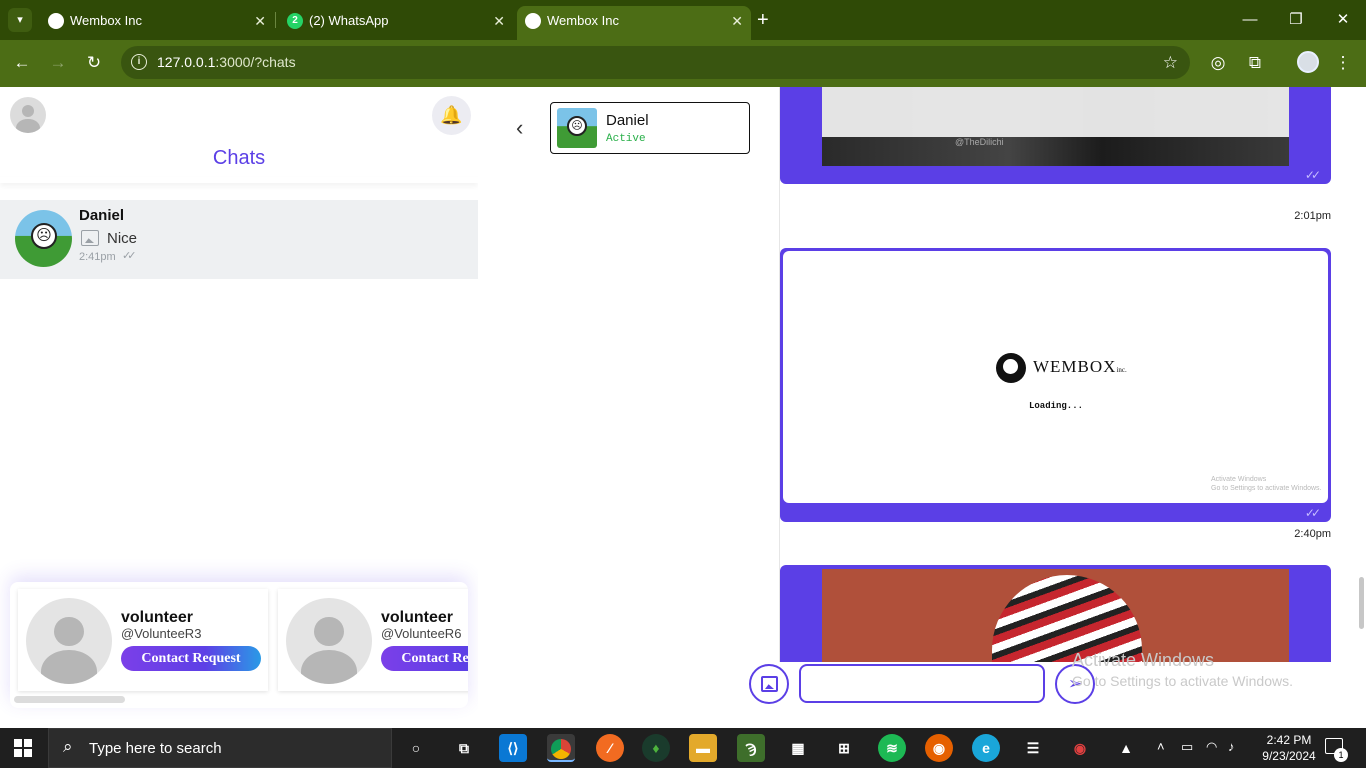  I want to click on attach-image-button, so click(769, 684).